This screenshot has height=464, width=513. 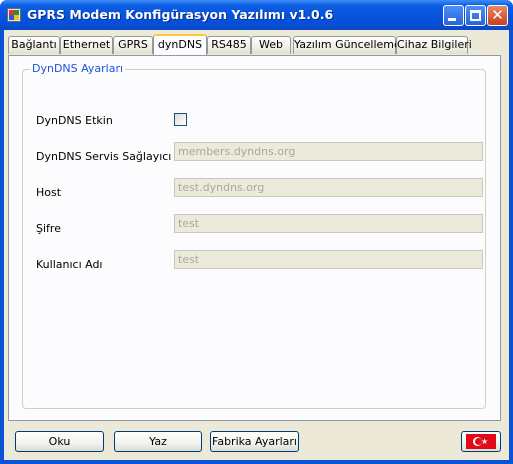 What do you see at coordinates (86, 45) in the screenshot?
I see `tab-ethernet: Ethernet` at bounding box center [86, 45].